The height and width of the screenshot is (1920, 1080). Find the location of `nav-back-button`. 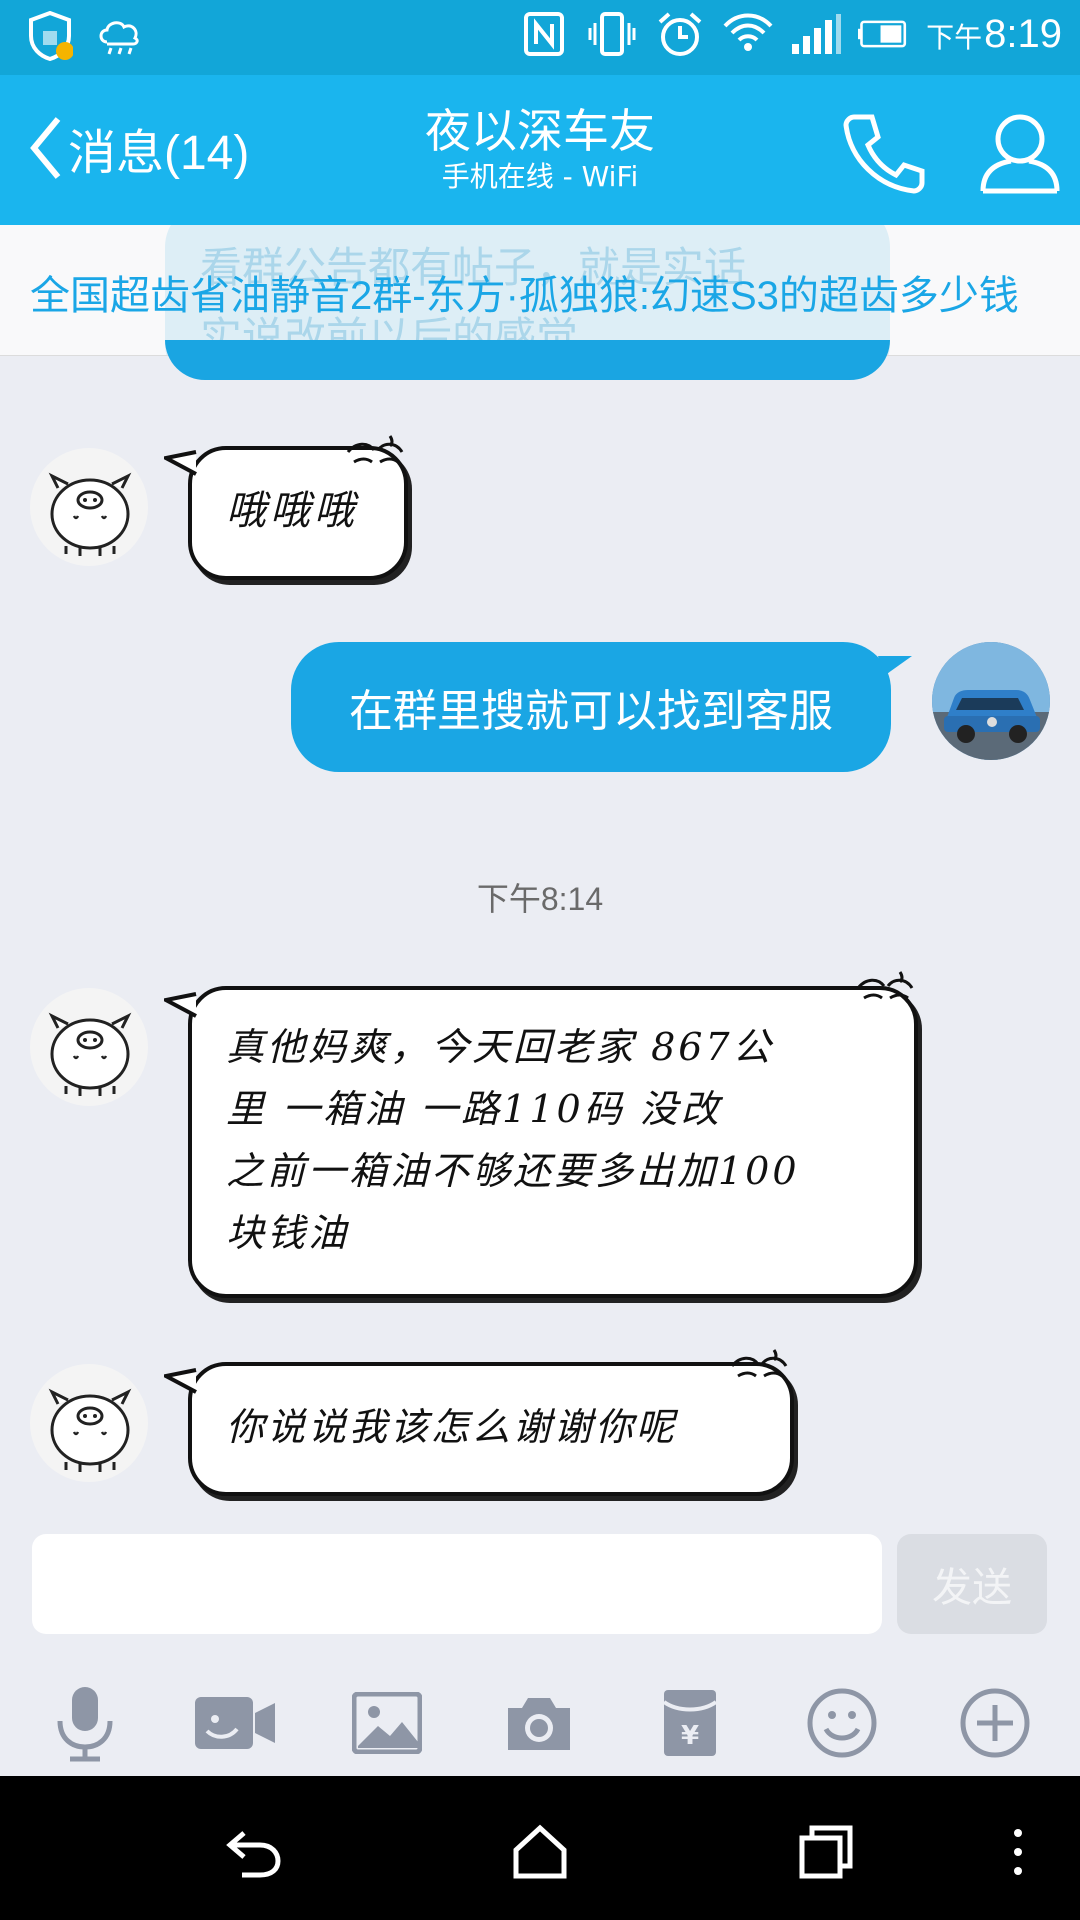

nav-back-button is located at coordinates (254, 1852).